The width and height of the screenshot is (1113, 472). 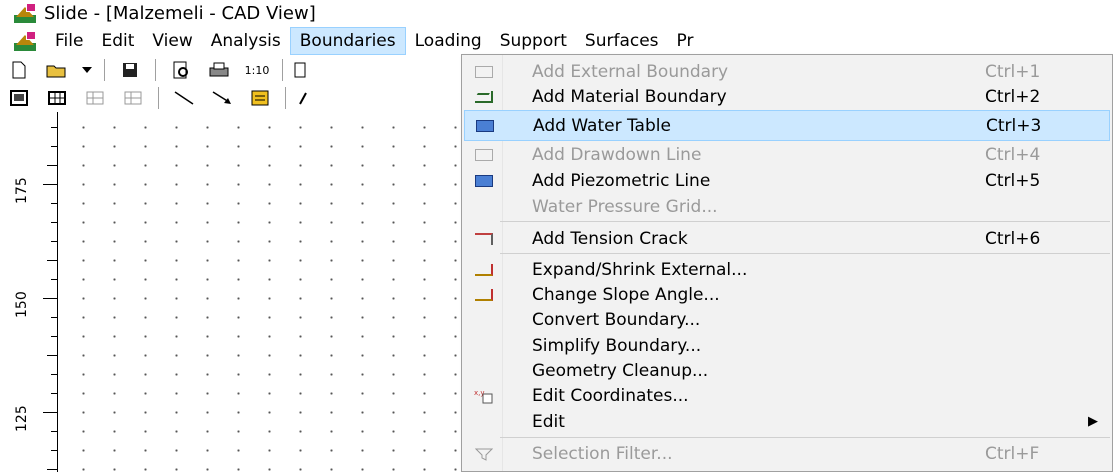 I want to click on table-grey-2-icon, so click(x=133, y=98).